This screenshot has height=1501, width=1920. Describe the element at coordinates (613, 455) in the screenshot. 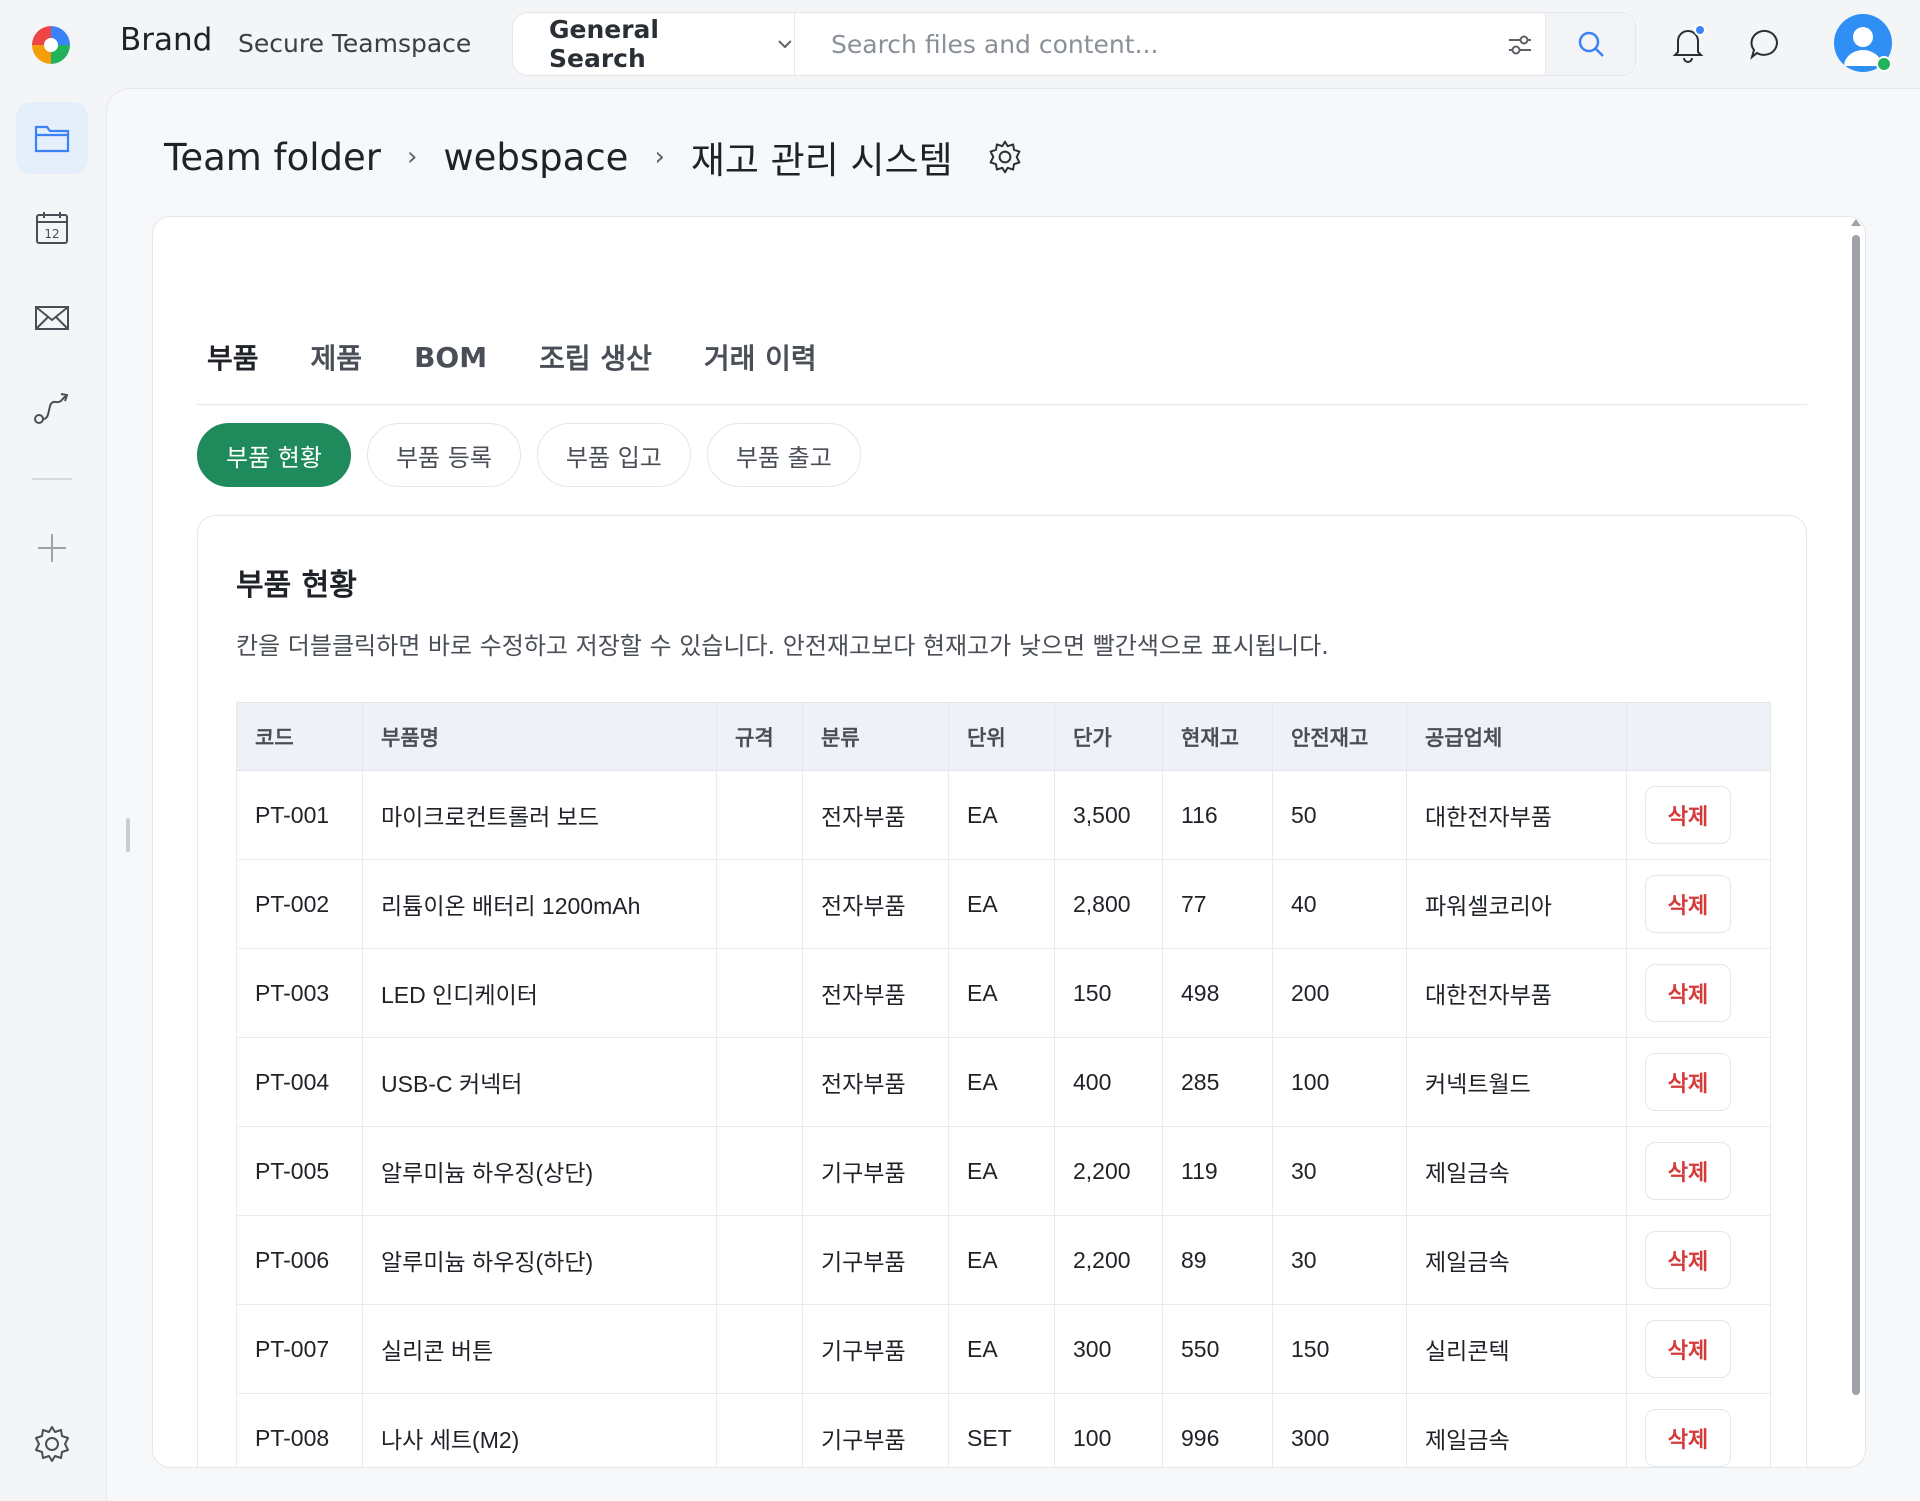

I see `subtab-parts-inbound: 부품 입고` at that location.